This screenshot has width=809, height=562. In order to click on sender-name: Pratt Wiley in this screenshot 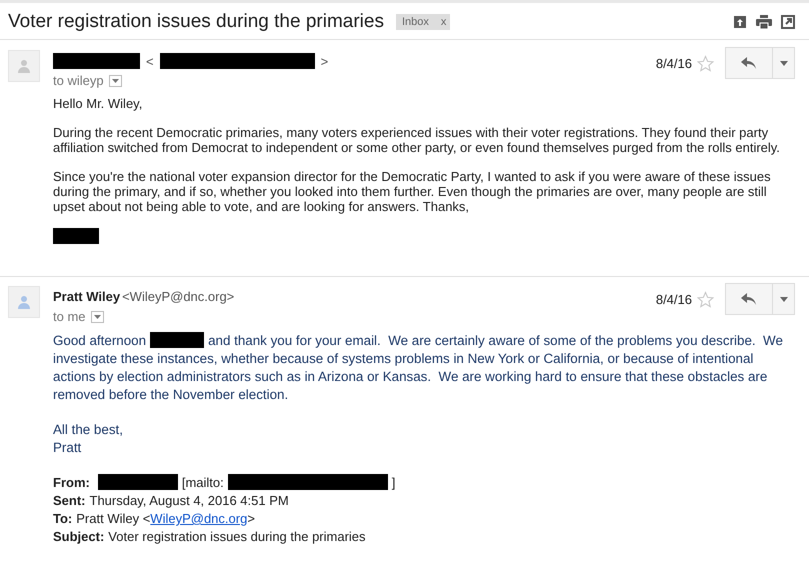, I will do `click(86, 296)`.